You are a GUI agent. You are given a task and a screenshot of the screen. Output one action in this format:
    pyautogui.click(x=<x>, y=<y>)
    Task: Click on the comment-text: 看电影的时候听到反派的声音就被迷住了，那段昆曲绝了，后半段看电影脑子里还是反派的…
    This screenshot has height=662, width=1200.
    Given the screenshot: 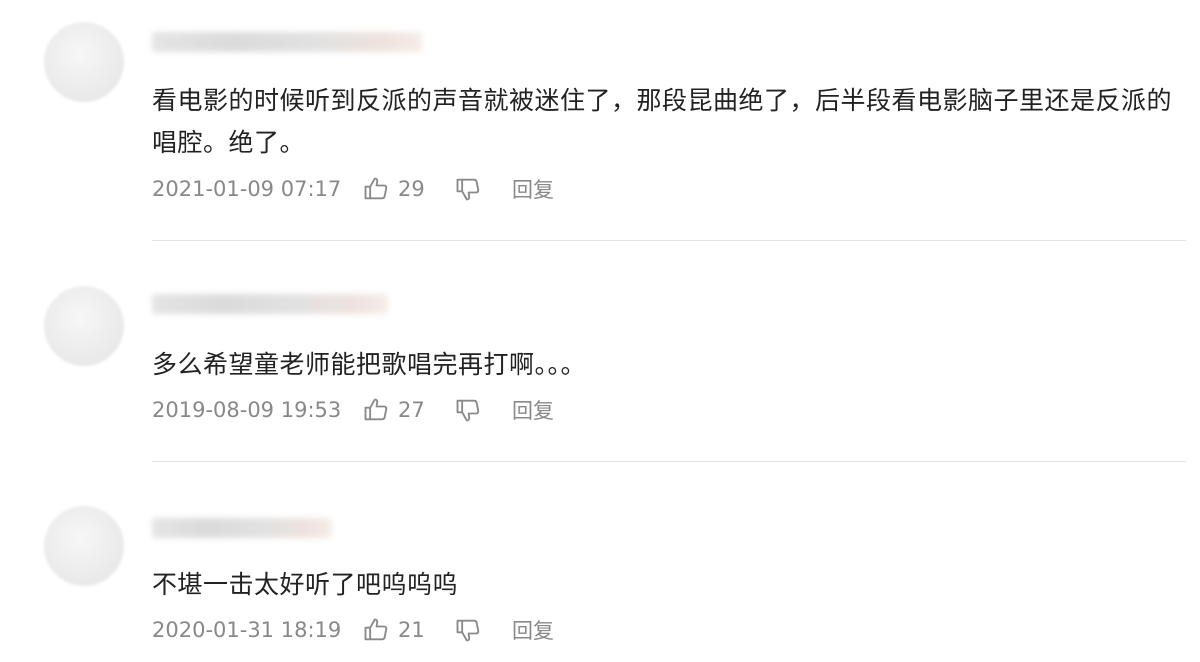 What is the action you would take?
    pyautogui.click(x=662, y=121)
    